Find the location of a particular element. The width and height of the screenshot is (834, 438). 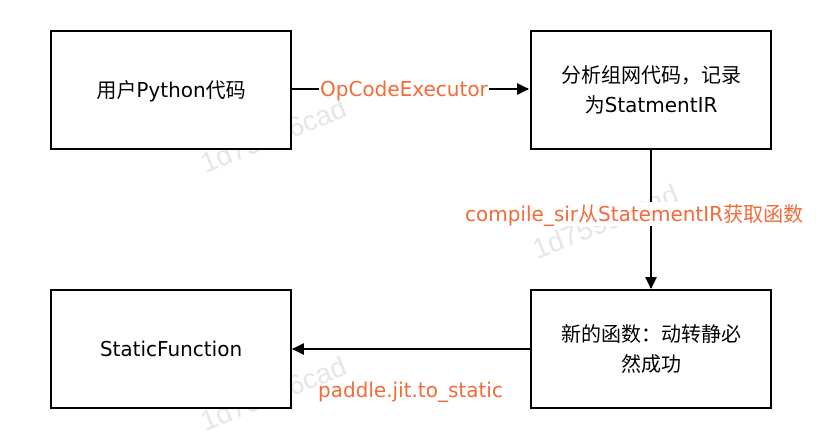

node-static-function: StaticFunction is located at coordinates (171, 349).